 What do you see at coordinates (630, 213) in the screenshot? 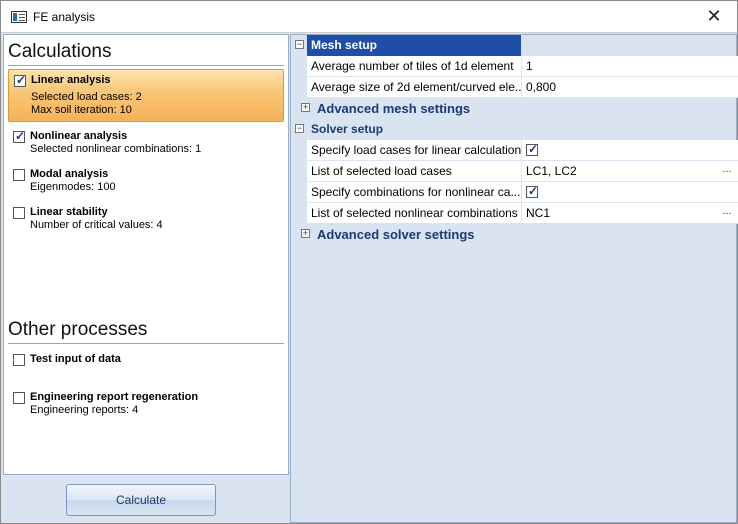
I see `property-value: NC1` at bounding box center [630, 213].